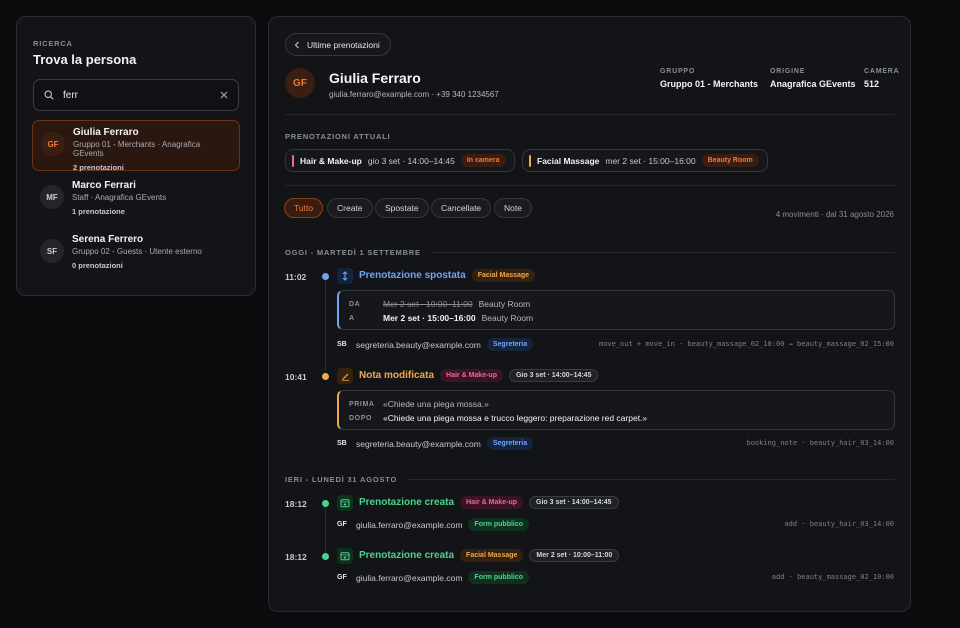 This screenshot has width=960, height=628. Describe the element at coordinates (461, 208) in the screenshot. I see `filter-cancellate: Cancellate` at that location.